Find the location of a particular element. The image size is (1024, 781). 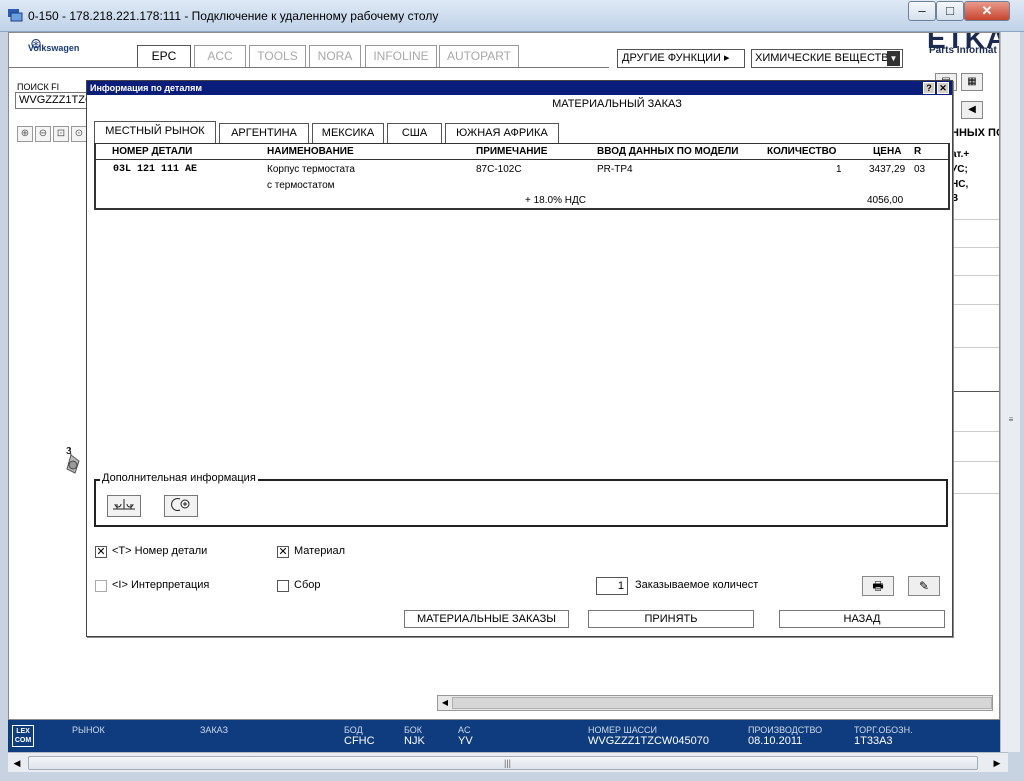

part-detail-icon is located at coordinates (181, 506).